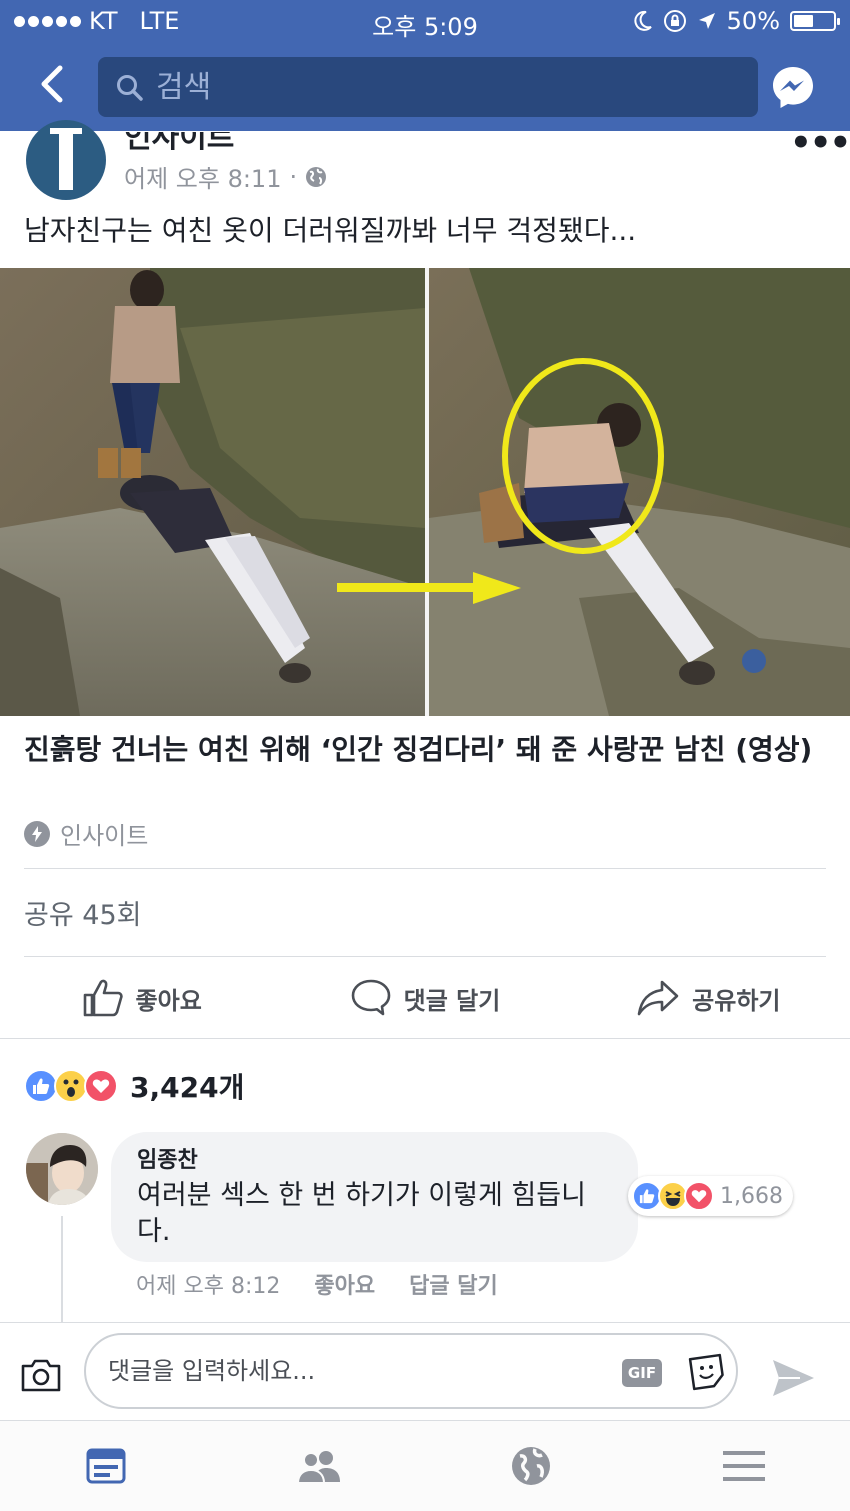 This screenshot has height=1511, width=850. I want to click on news-feed-icon, so click(106, 1466).